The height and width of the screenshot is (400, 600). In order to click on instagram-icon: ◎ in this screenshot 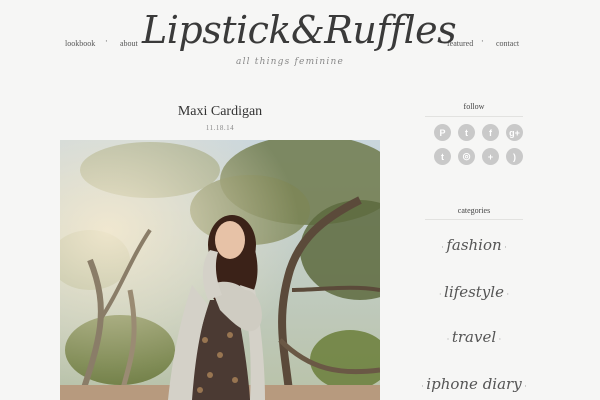, I will do `click(466, 156)`.